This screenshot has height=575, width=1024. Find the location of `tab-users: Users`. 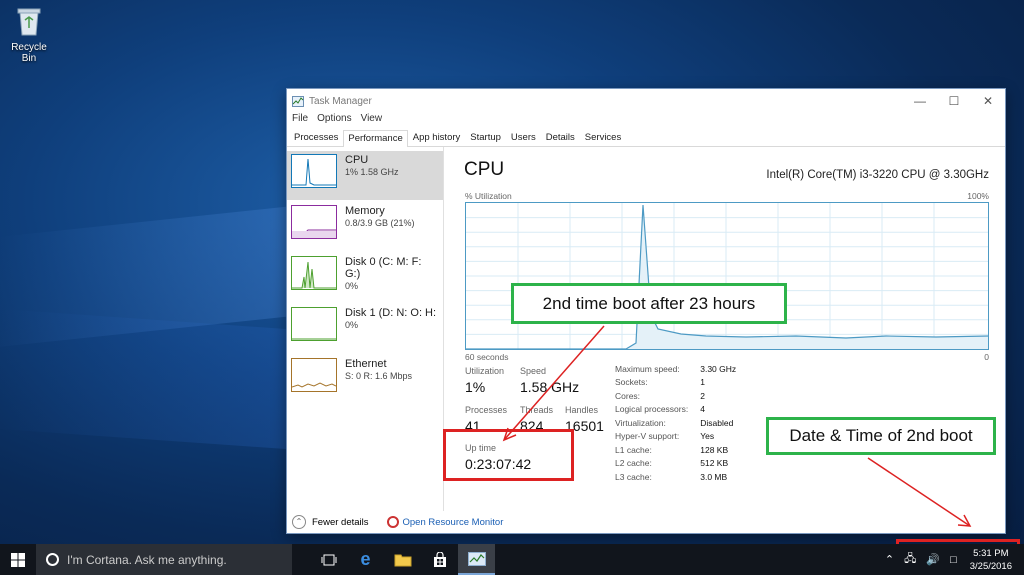

tab-users: Users is located at coordinates (523, 137).